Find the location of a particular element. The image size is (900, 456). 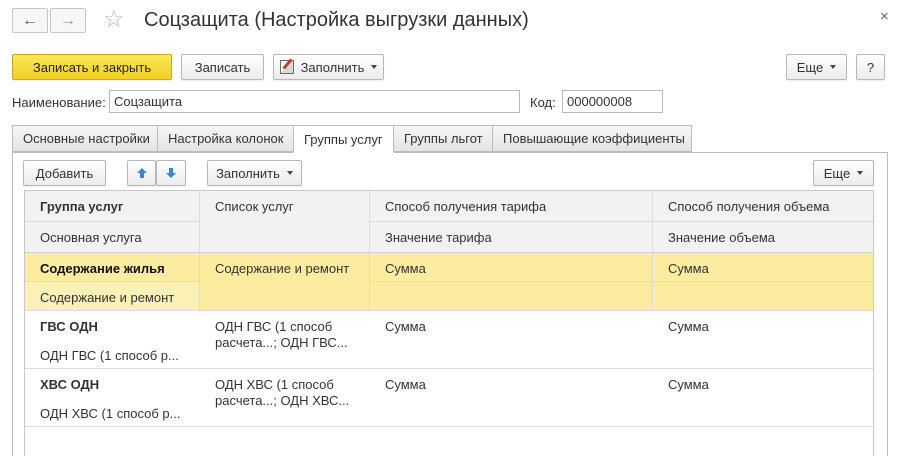

table-row-services: ОДН ХВС (1 способ is located at coordinates (274, 384).